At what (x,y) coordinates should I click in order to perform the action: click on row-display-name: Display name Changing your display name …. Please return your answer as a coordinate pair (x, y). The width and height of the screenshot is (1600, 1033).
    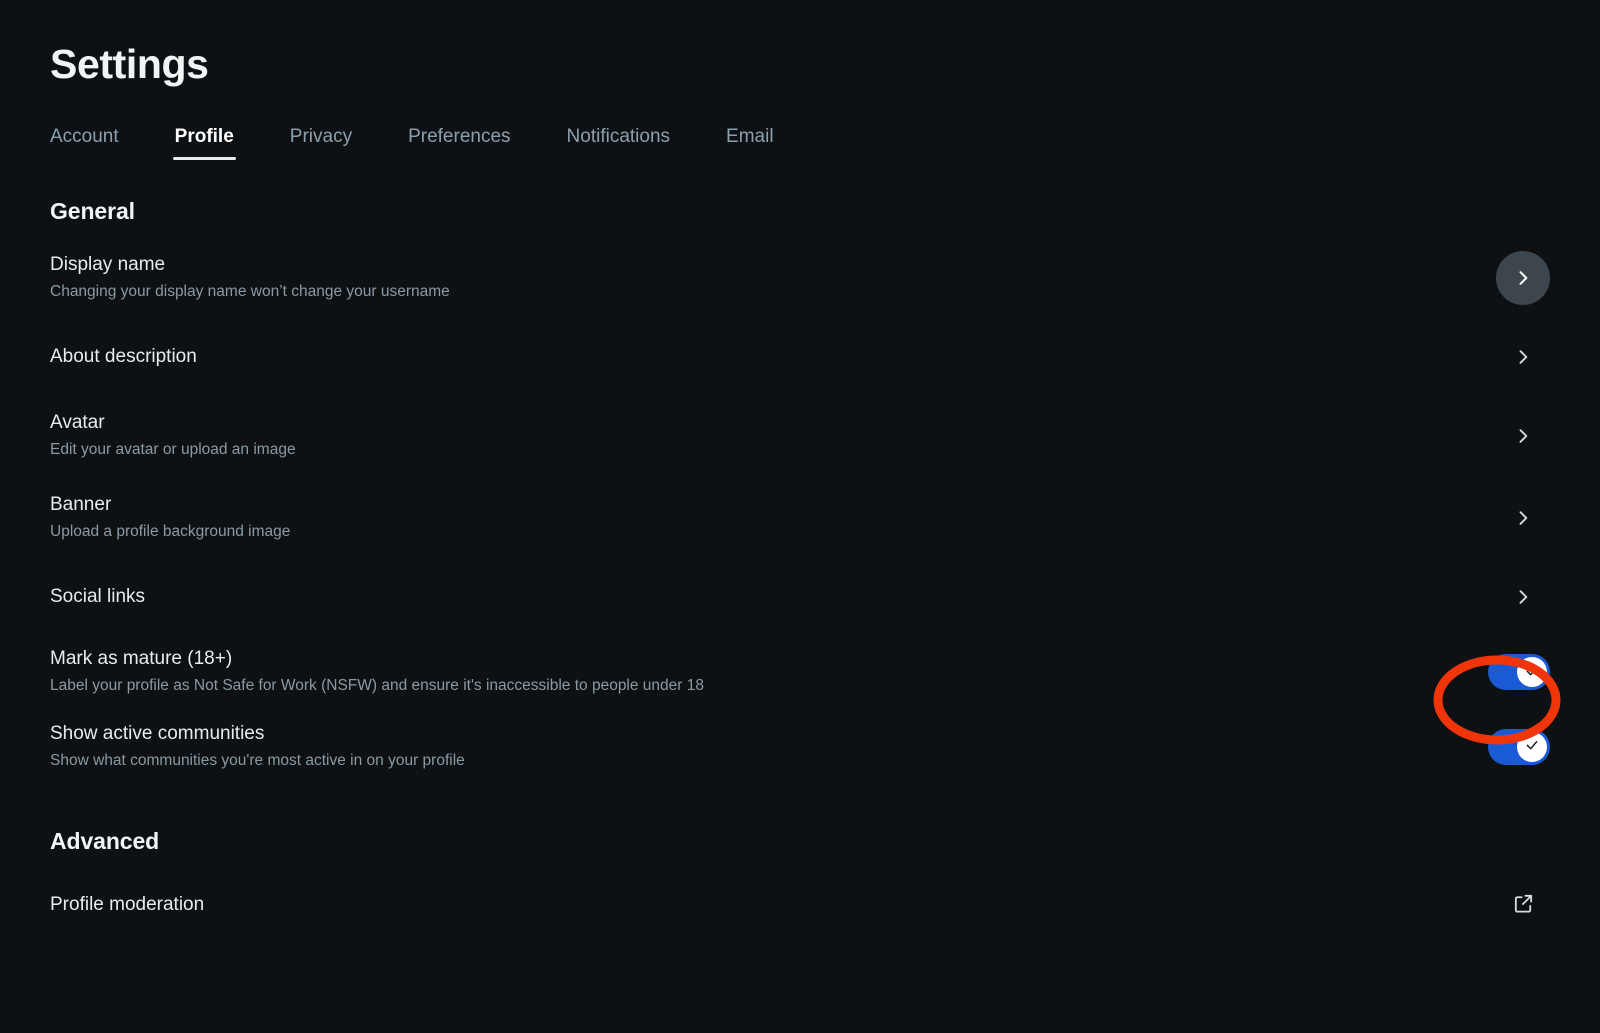
    Looking at the image, I should click on (800, 278).